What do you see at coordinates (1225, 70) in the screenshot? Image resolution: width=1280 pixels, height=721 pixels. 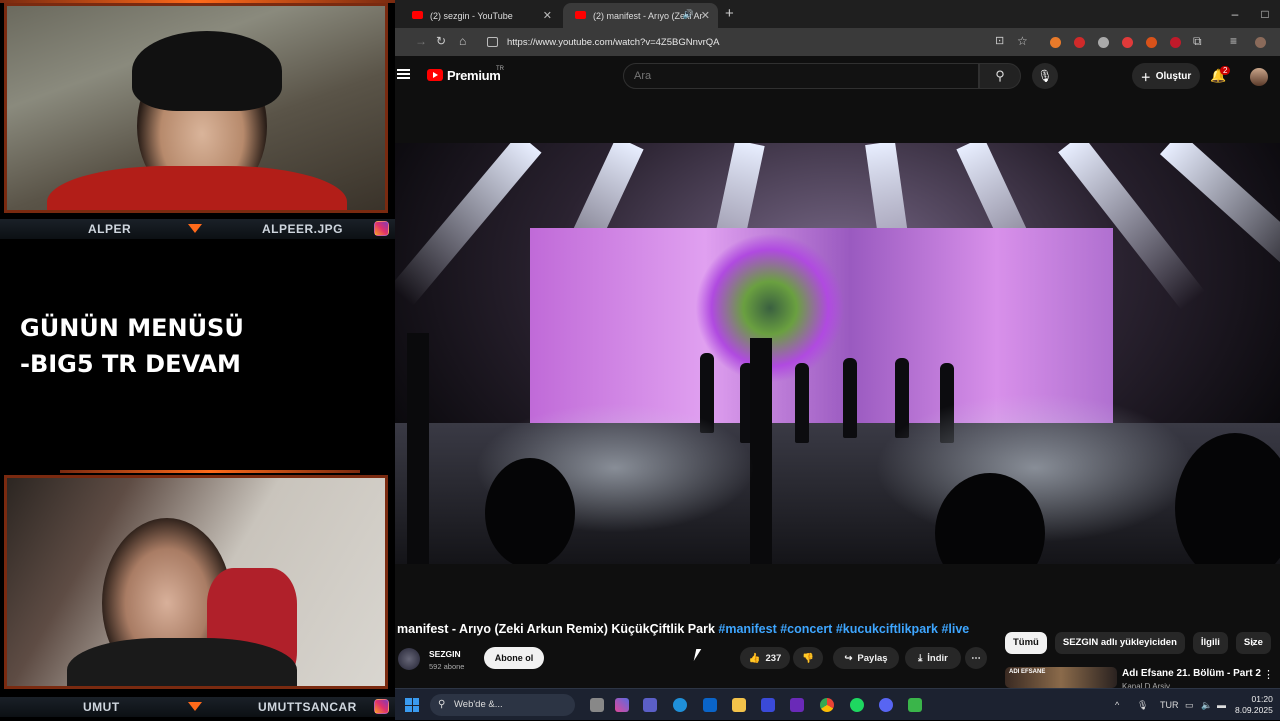 I see `notification-count-badge: 2` at bounding box center [1225, 70].